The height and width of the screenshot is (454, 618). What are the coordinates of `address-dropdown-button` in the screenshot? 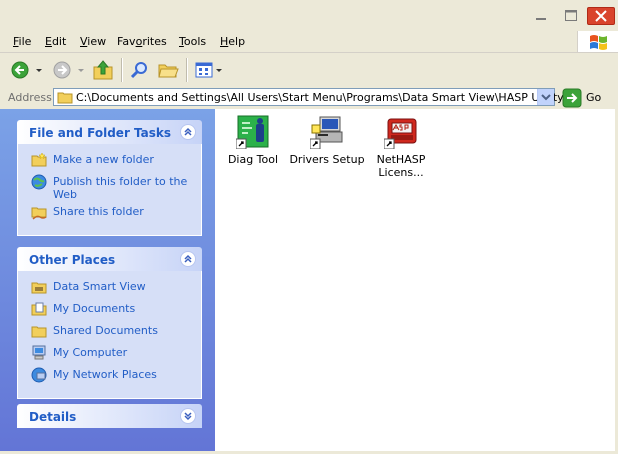 It's located at (545, 97).